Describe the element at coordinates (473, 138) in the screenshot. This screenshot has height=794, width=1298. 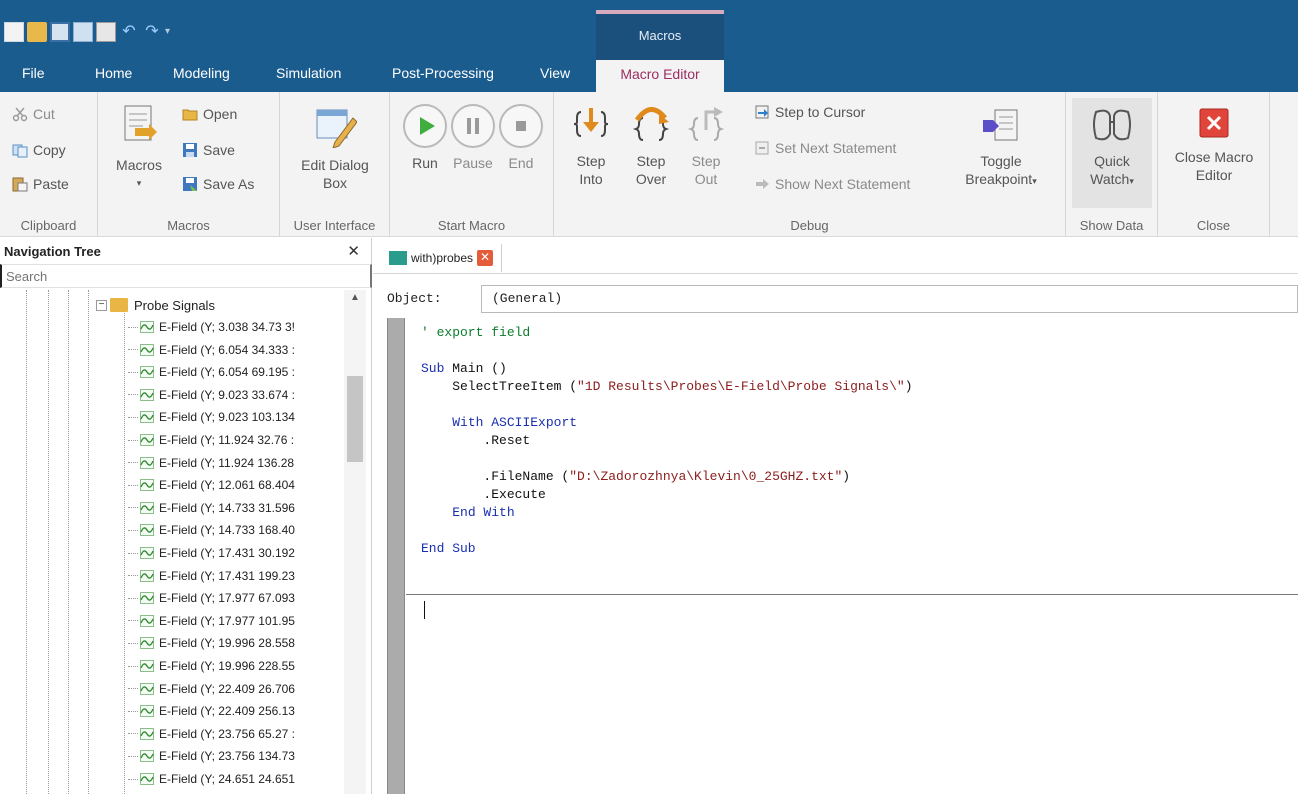
I see `pause-button: Pause` at that location.